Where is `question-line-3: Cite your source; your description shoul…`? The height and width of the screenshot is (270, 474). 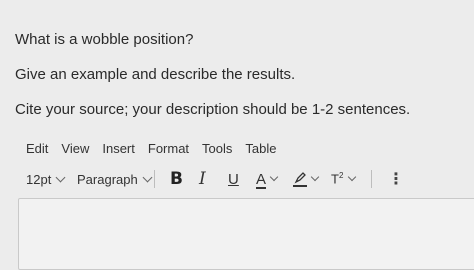
question-line-3: Cite your source; your description shoul… is located at coordinates (213, 109).